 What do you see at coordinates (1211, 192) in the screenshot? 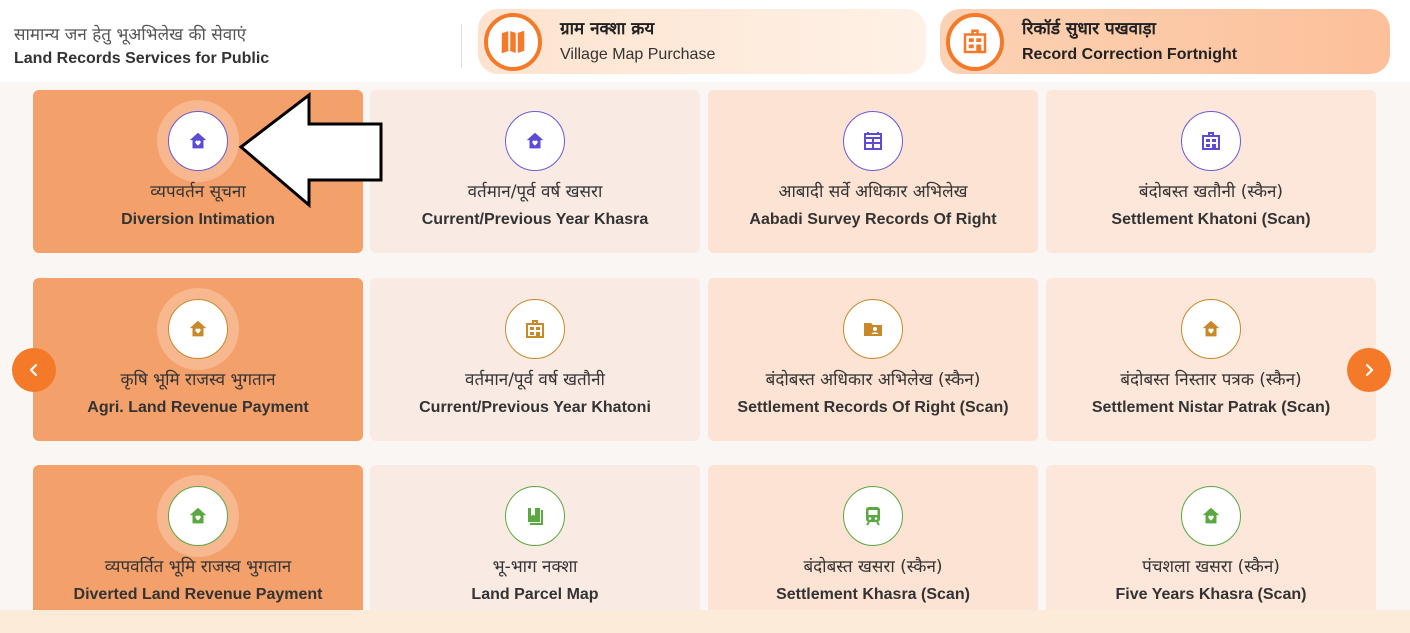
I see `card-label-hindi: बंदोबस्त खतौनी (स्कैन)` at bounding box center [1211, 192].